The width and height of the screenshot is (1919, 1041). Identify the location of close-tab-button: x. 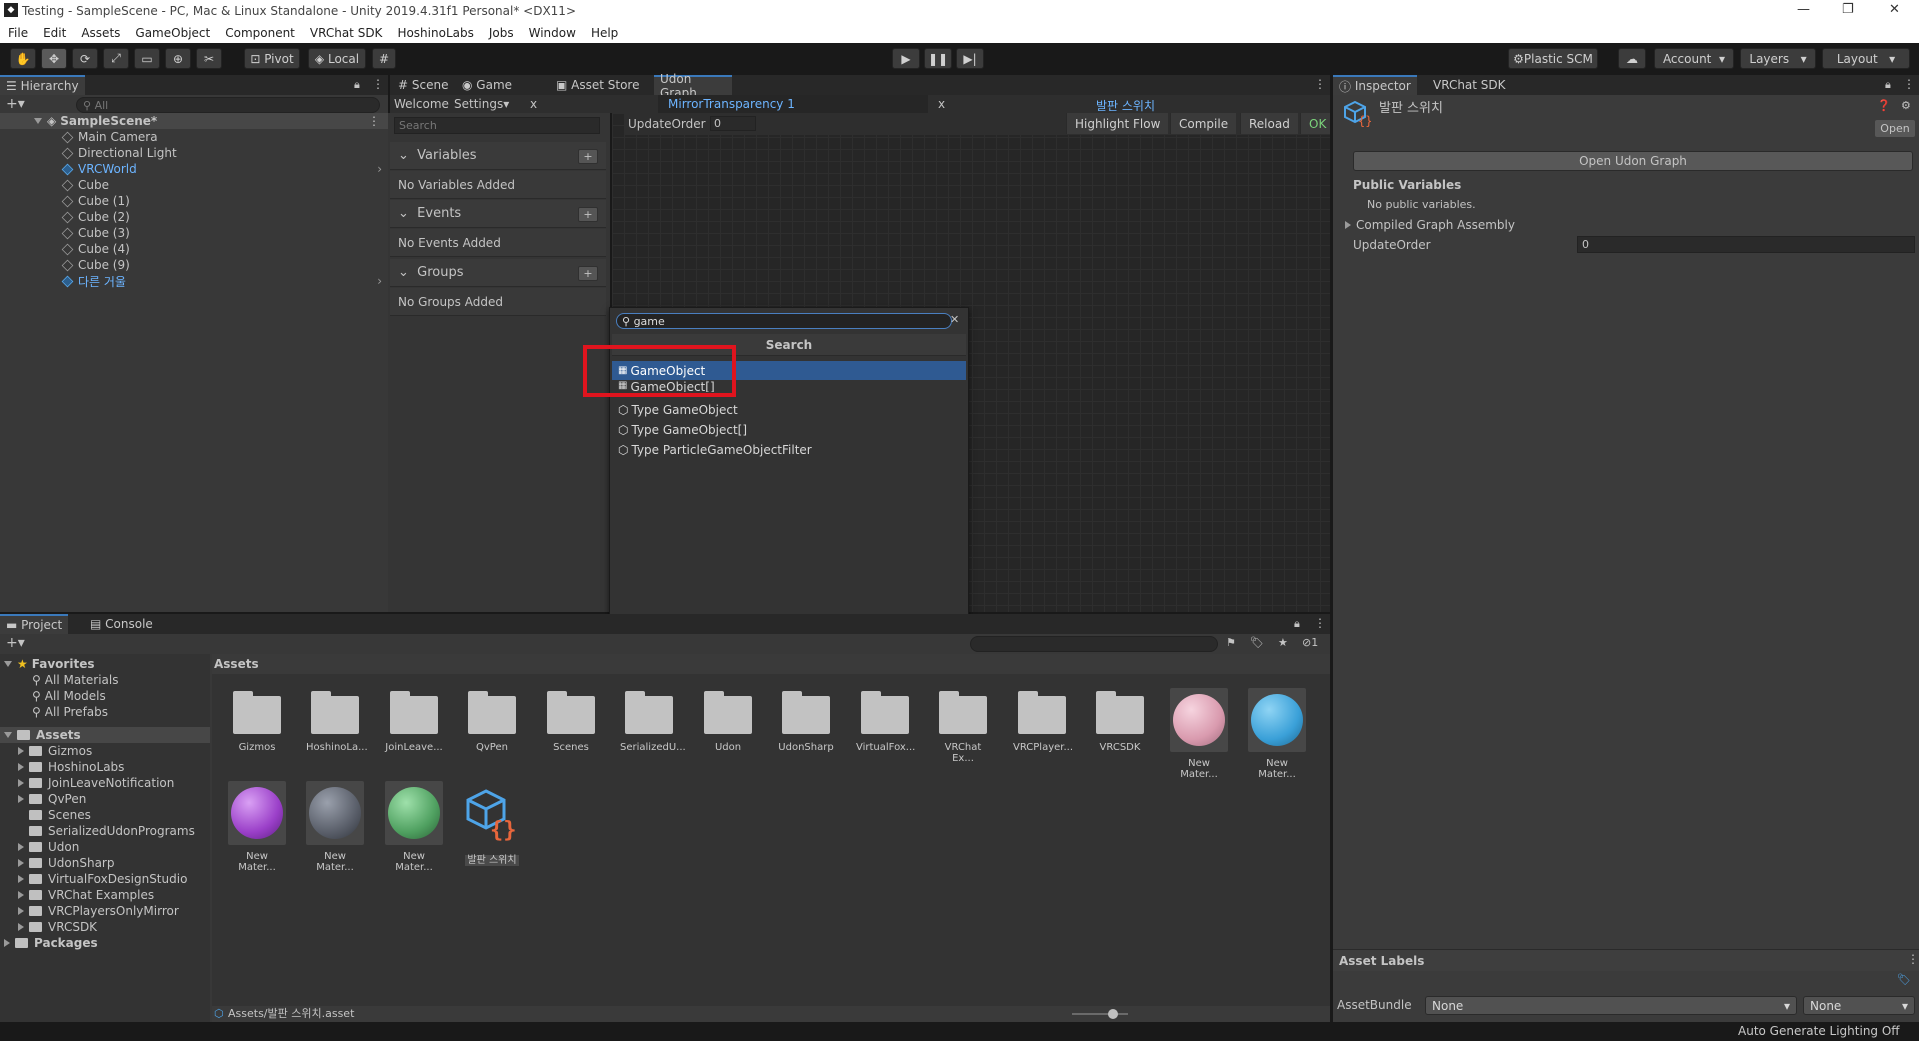
(533, 104).